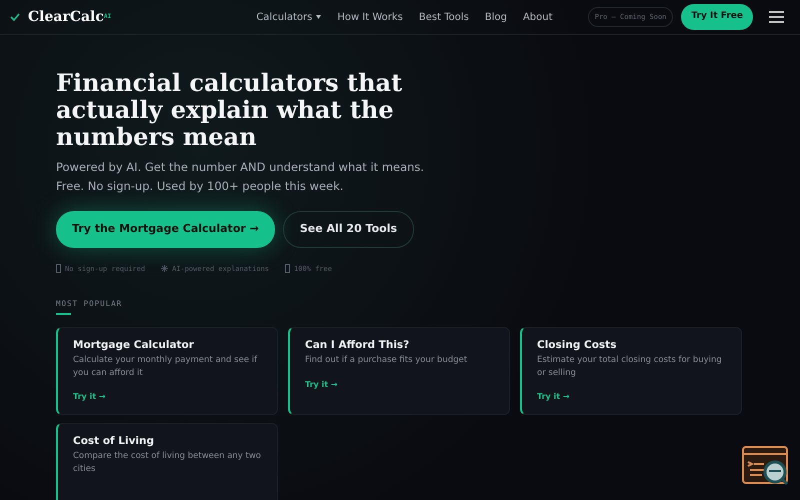 This screenshot has width=800, height=500. What do you see at coordinates (537, 17) in the screenshot?
I see `nav-link: About` at bounding box center [537, 17].